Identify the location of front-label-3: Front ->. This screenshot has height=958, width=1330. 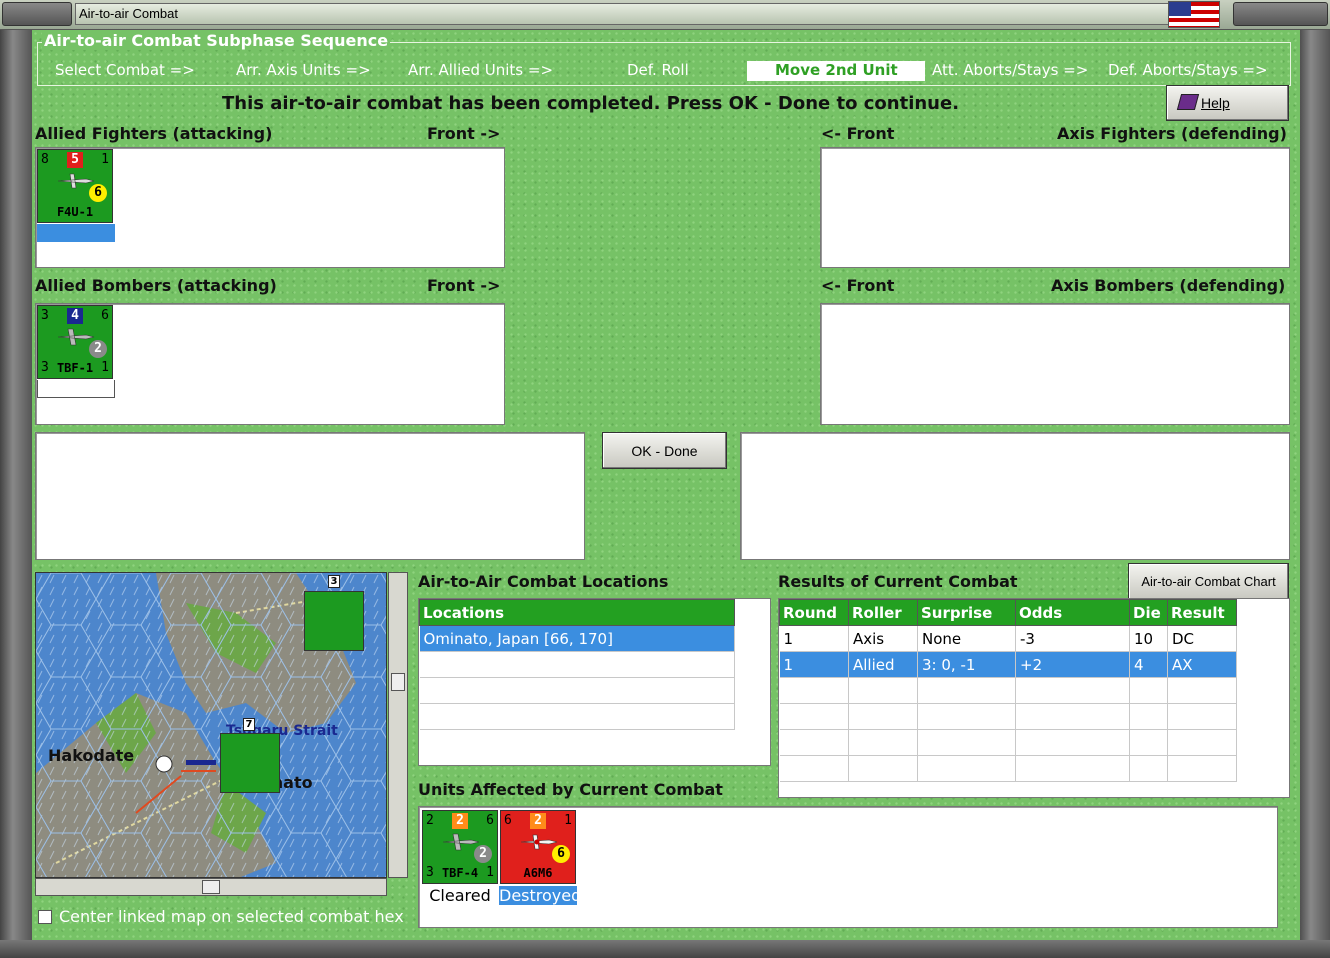
(464, 285).